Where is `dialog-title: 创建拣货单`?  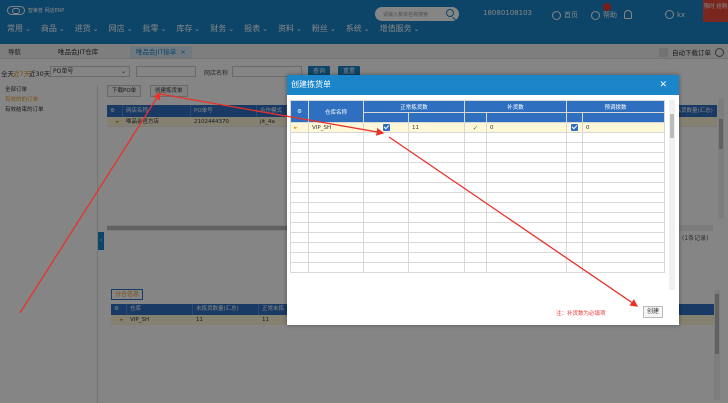 dialog-title: 创建拣货单 is located at coordinates (483, 85).